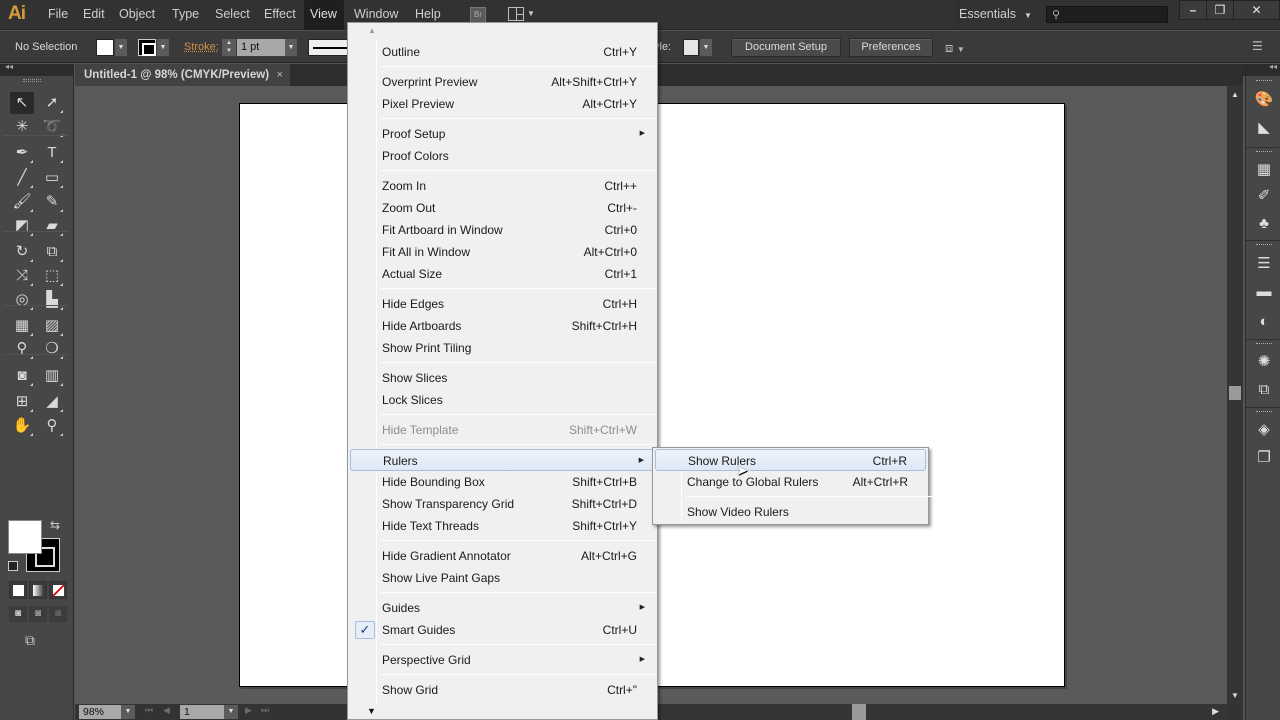 This screenshot has height=720, width=1280. Describe the element at coordinates (790, 482) in the screenshot. I see `menu-item-change-to-global-rulers: Change to Global Rulers Alt+Ctrl+R` at that location.